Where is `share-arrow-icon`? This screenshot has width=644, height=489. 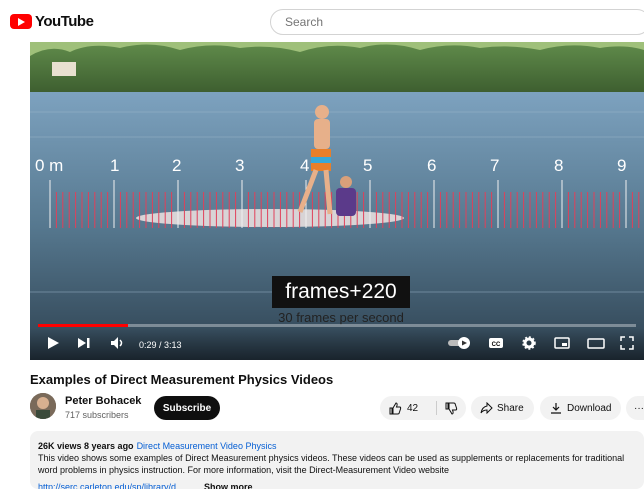 share-arrow-icon is located at coordinates (486, 408).